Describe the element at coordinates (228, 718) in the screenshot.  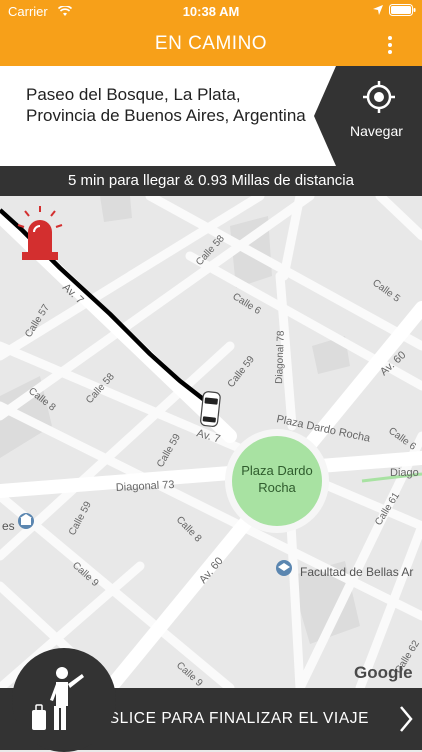
I see `slide-to-finish-label: DESLICE PARA FINALIZAR EL VIAJE` at that location.